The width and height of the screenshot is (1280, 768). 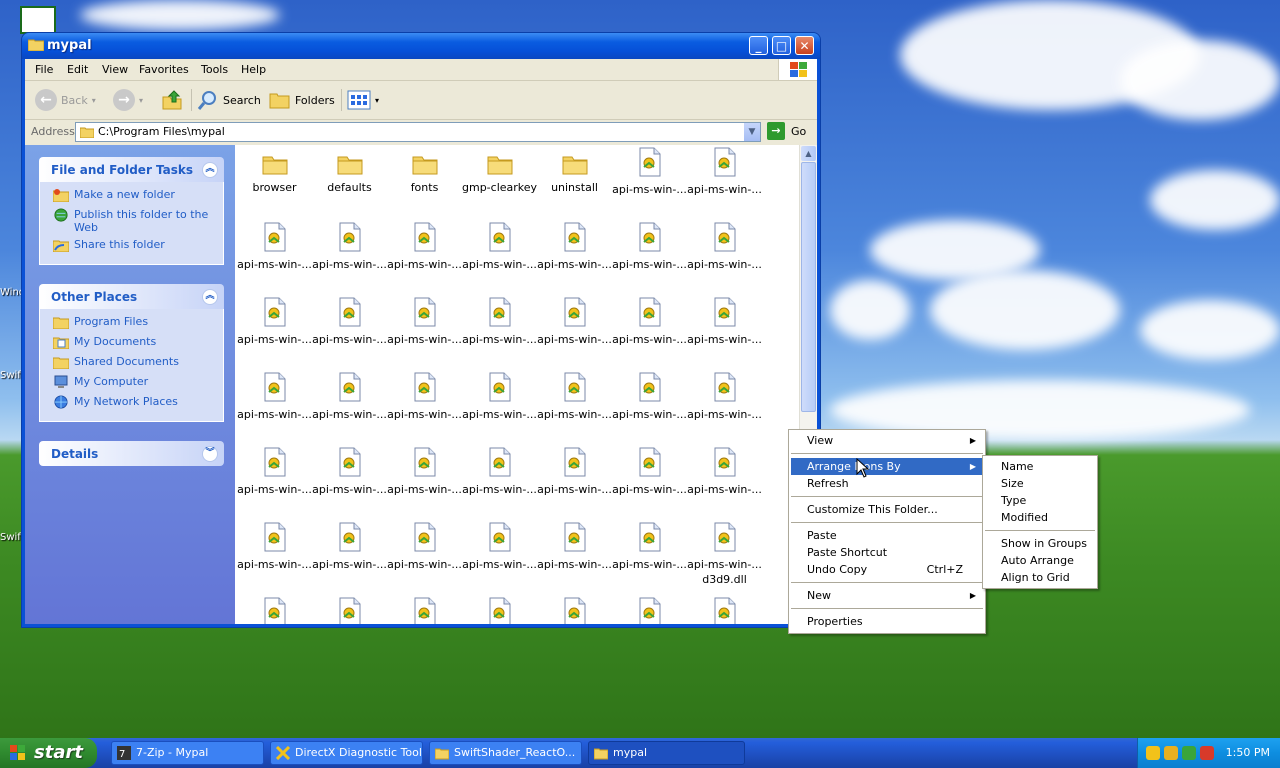 I want to click on taskbar-button-7zip: 7 7-Zip - Mypal, so click(x=187, y=753).